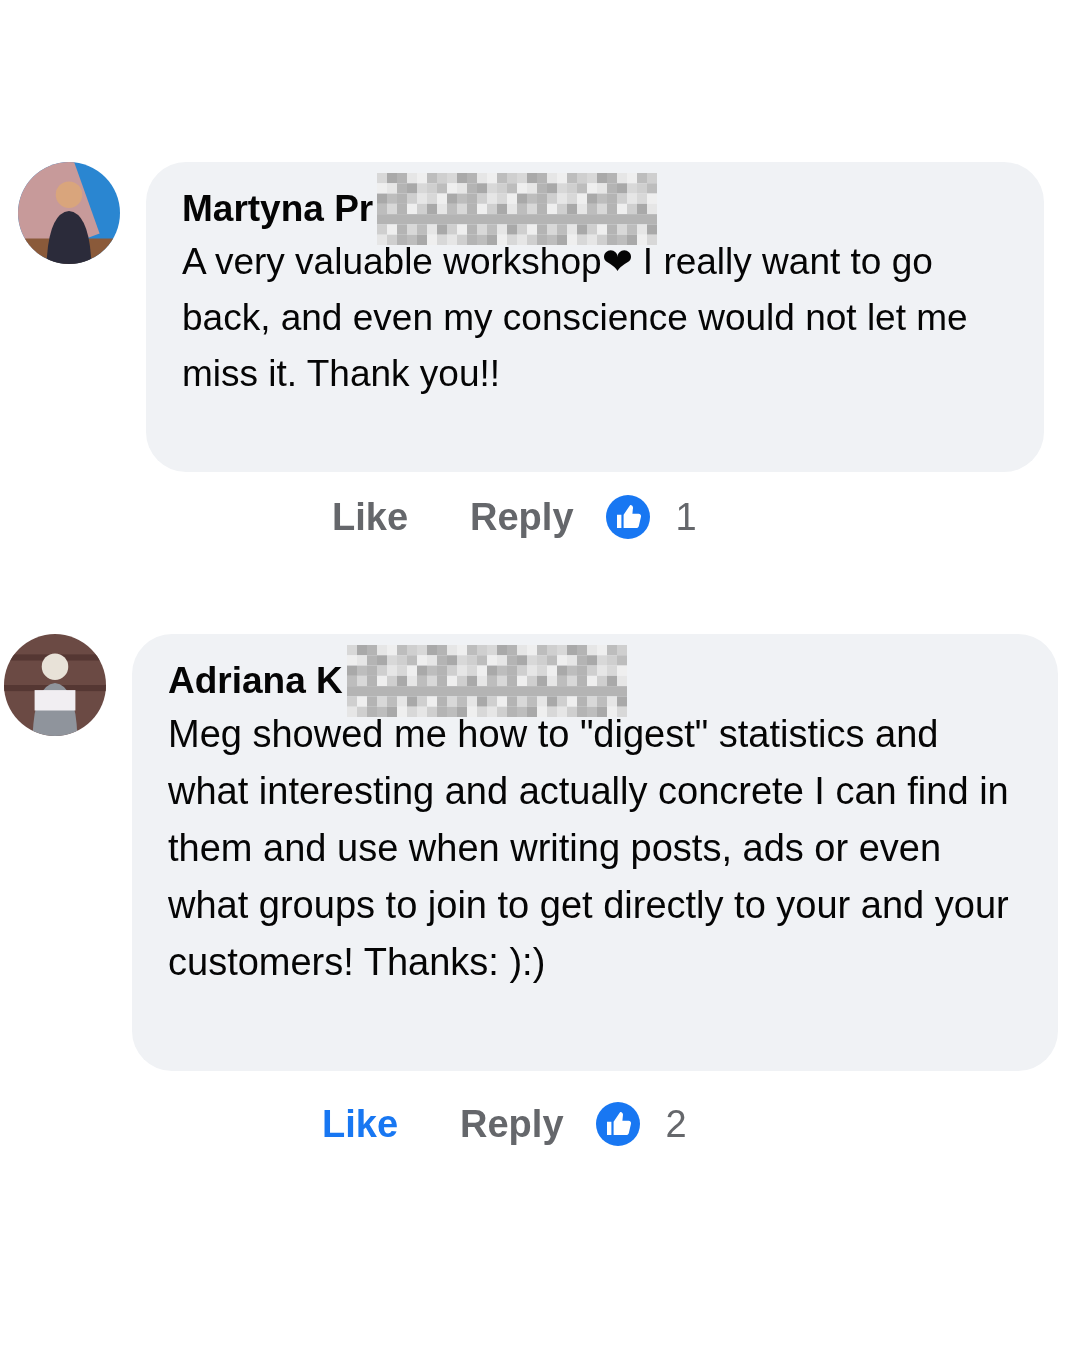 The image size is (1080, 1350). I want to click on comment-text: A very valuable workshop❤ I really want to go back, and even my conscience would not let me miss it. Thank you!!, so click(575, 318).